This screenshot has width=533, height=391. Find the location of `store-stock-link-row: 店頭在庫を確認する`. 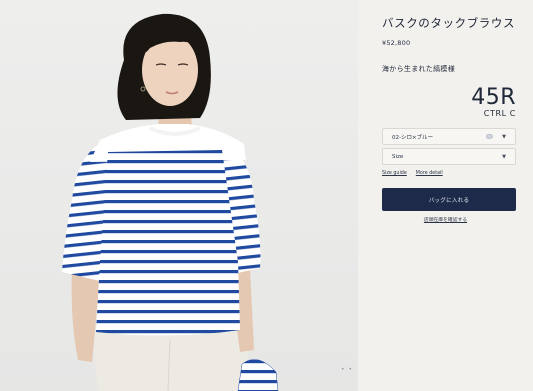

store-stock-link-row: 店頭在庫を確認する is located at coordinates (445, 219).